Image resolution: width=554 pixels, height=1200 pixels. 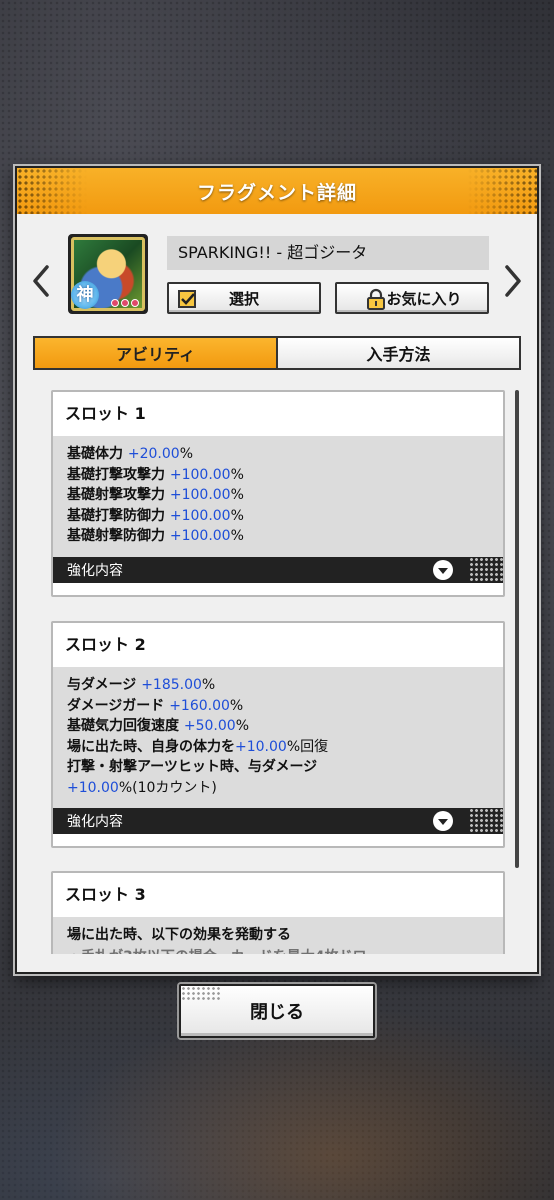 I want to click on select-label: 選択, so click(x=243, y=298).